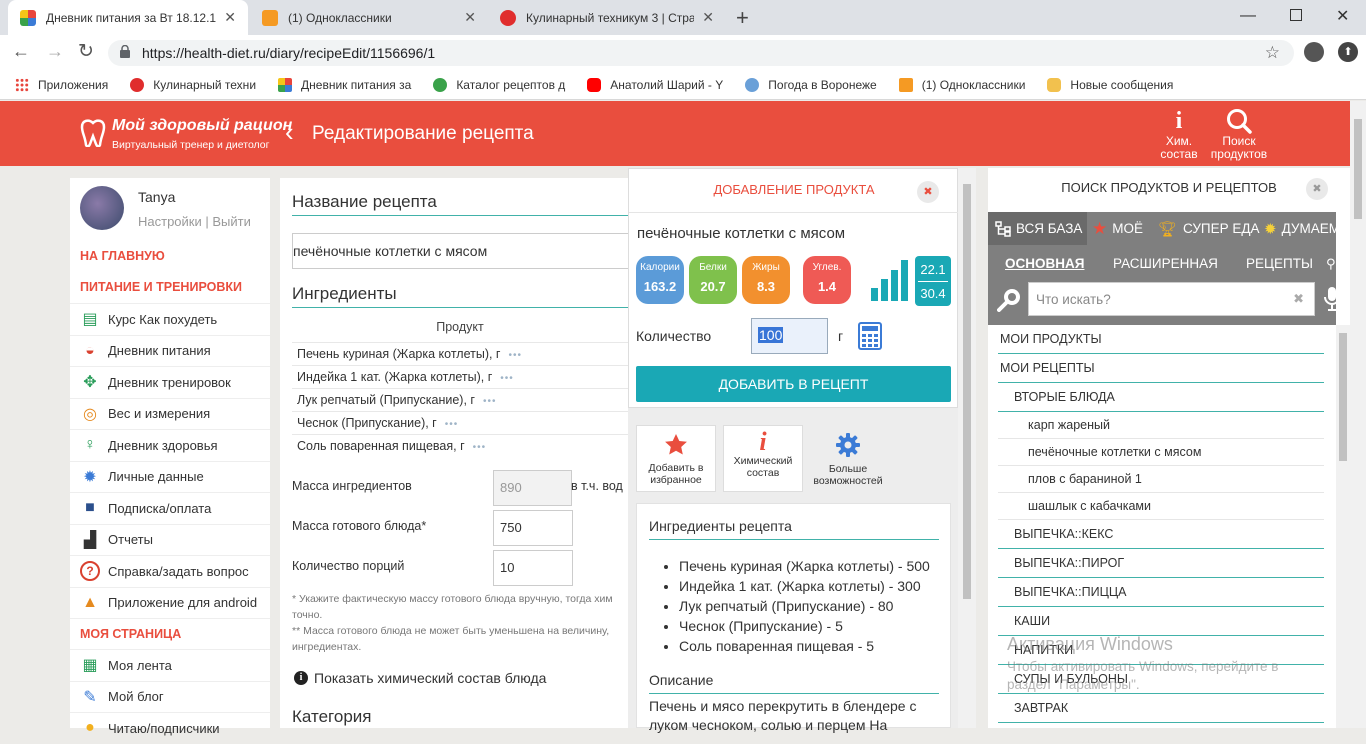 The image size is (1366, 744). What do you see at coordinates (170, 571) in the screenshot?
I see `sidebar-item: ? Справка/задать вопрос` at bounding box center [170, 571].